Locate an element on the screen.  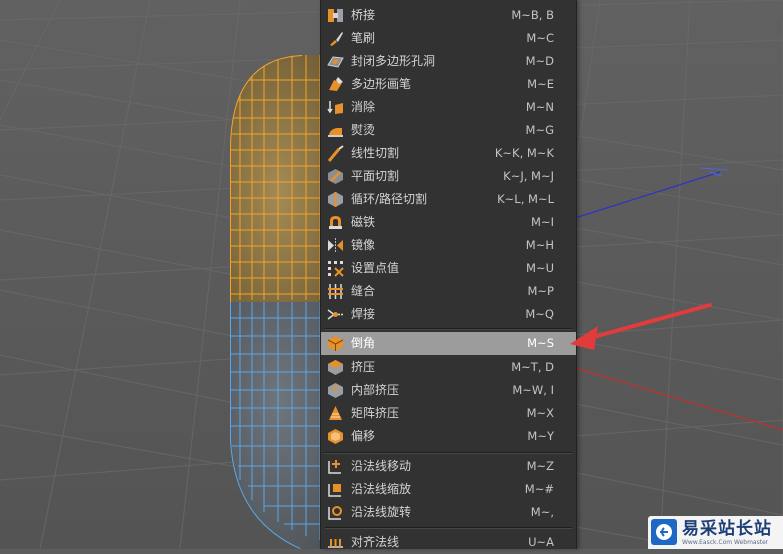
menu-item-offset: 偏移 M~Y is located at coordinates (448, 436).